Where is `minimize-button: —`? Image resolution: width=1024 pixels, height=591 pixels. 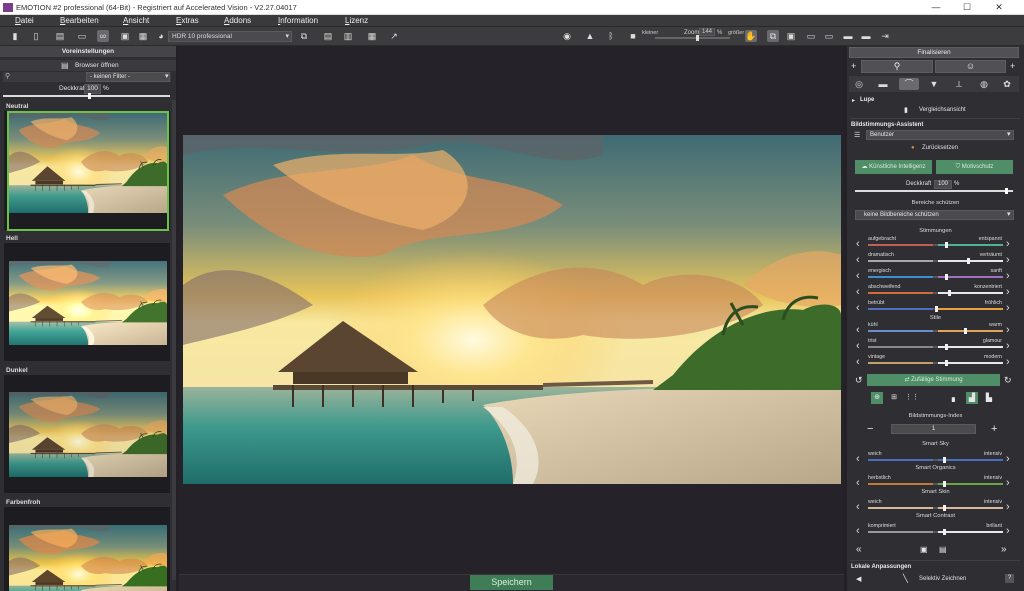 minimize-button: — is located at coordinates (936, 7).